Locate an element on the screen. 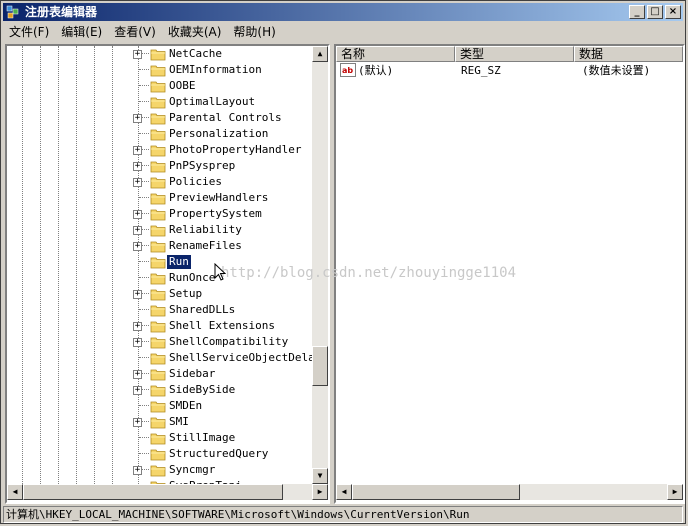 The width and height of the screenshot is (688, 526). tree-item: + Syncmgr is located at coordinates (159, 470).